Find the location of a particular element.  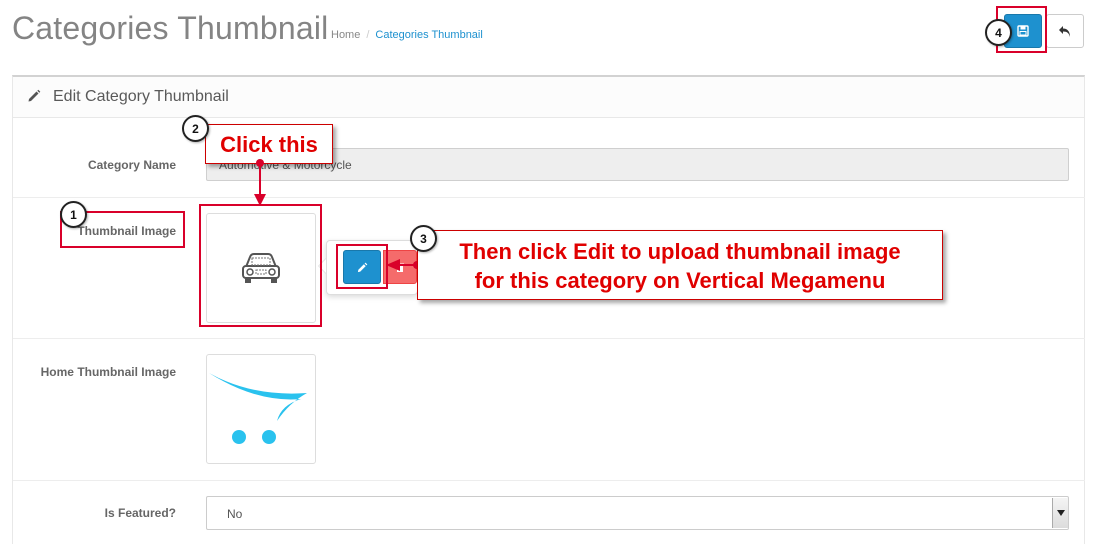

step-3-badge: 3 is located at coordinates (423, 238).